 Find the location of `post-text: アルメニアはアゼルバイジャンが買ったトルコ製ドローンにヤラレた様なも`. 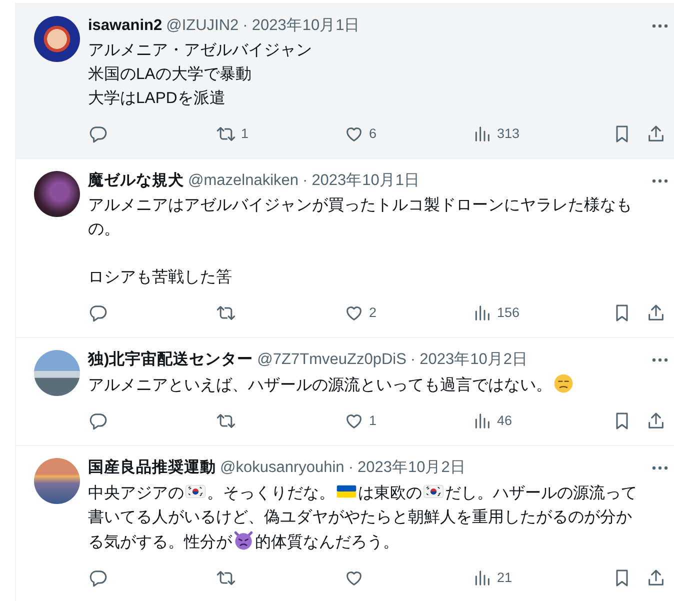

post-text: アルメニアはアゼルバイジャンが買ったトルコ製ドローンにヤラレた様なも is located at coordinates (360, 206).